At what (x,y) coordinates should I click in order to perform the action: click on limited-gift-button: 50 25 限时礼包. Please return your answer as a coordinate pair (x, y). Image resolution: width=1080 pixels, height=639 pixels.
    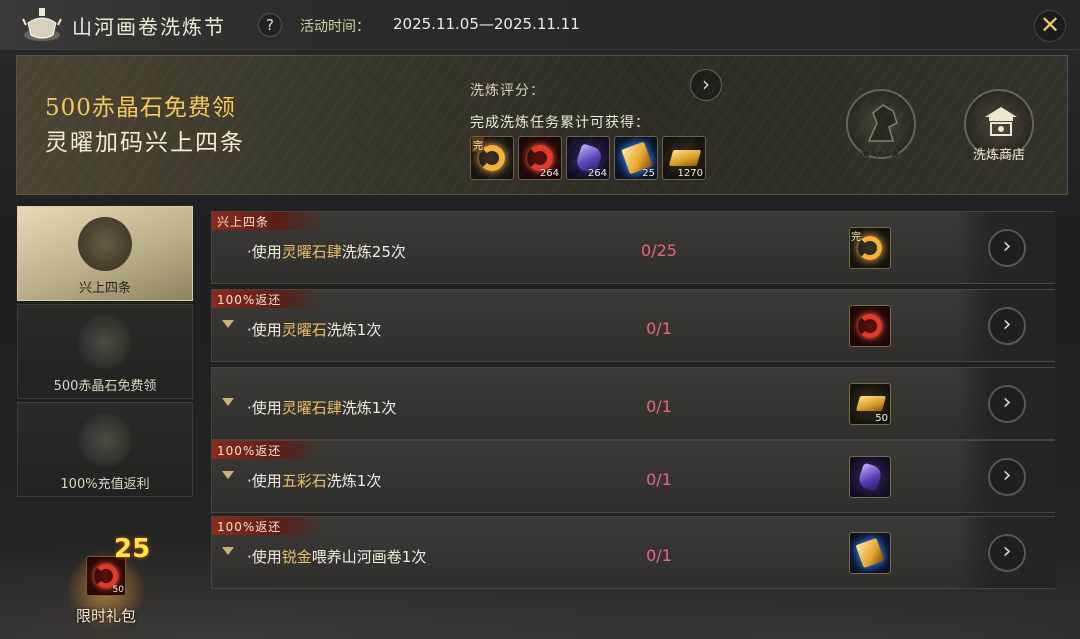
    Looking at the image, I should click on (111, 582).